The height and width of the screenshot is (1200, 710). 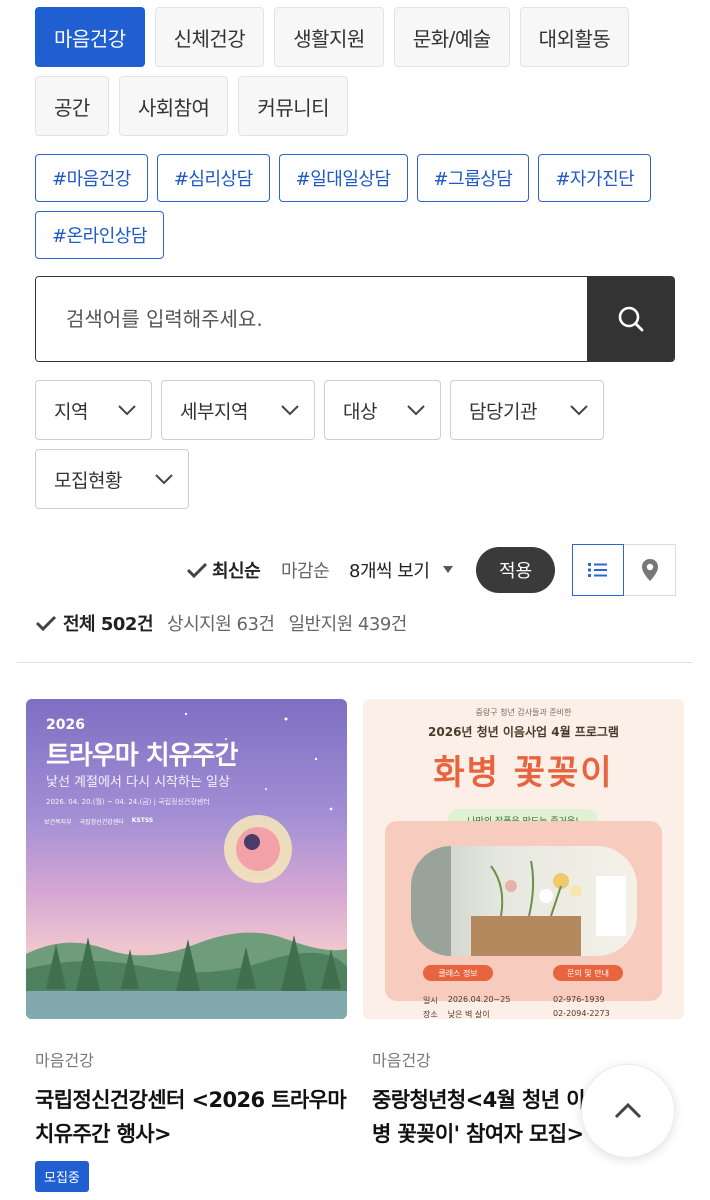 I want to click on scroll-top-button, so click(x=628, y=1111).